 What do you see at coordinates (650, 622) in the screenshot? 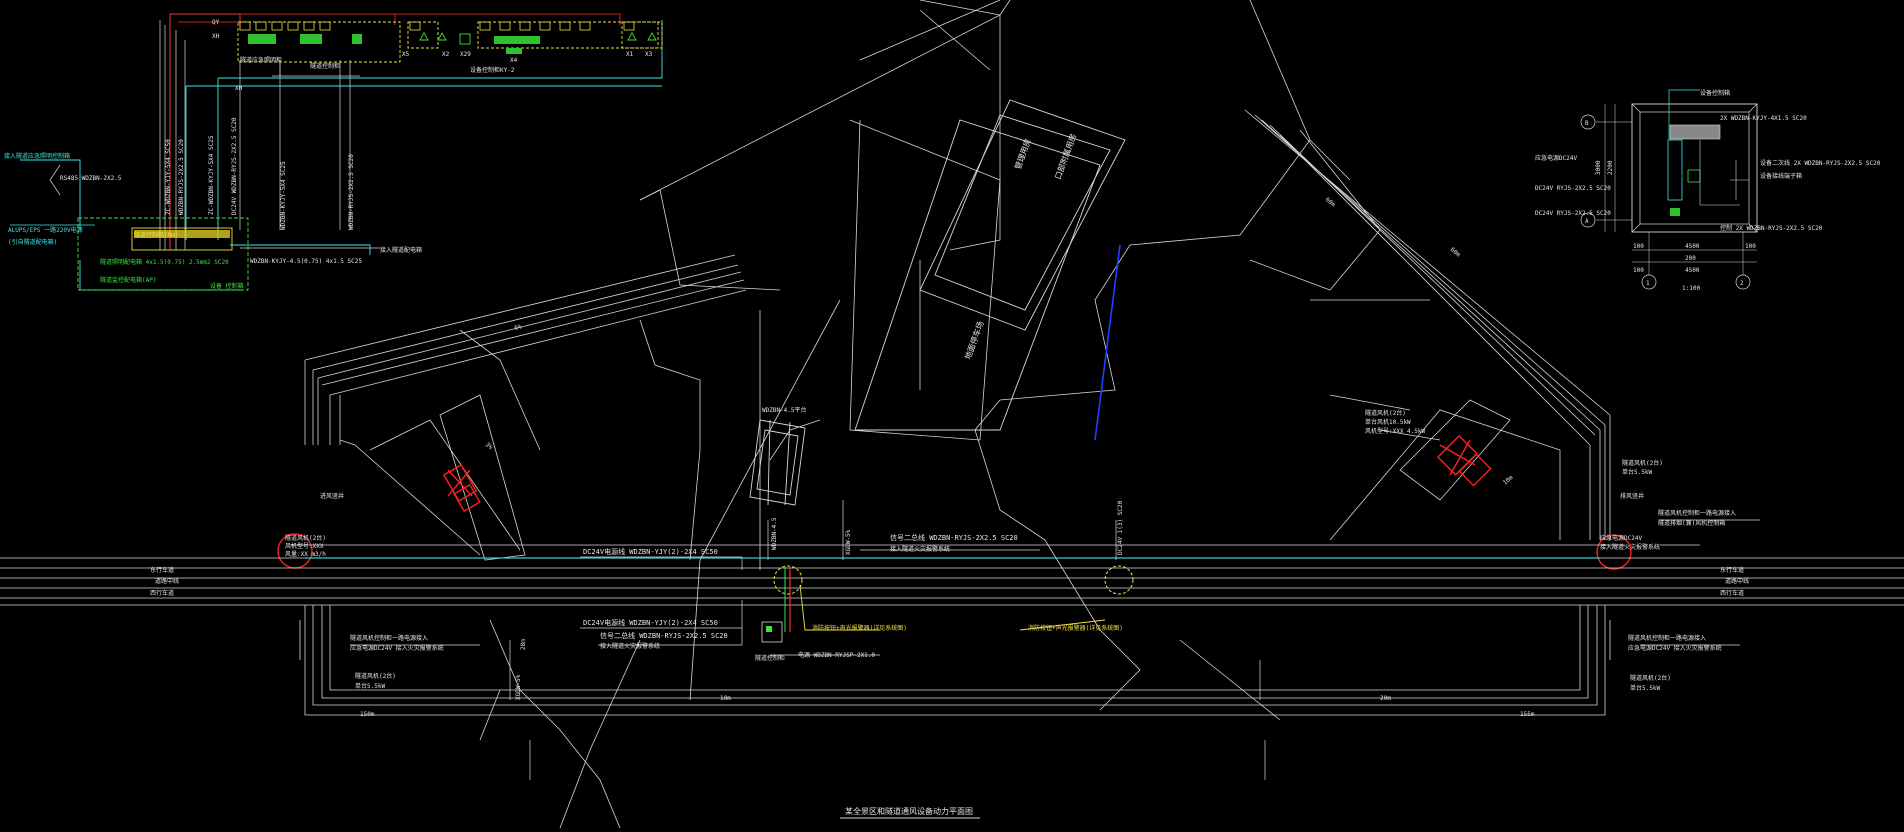
I see `cable-c: DC24V电源线 WDZBN-YJY(2)-2X4 SC50` at bounding box center [650, 622].